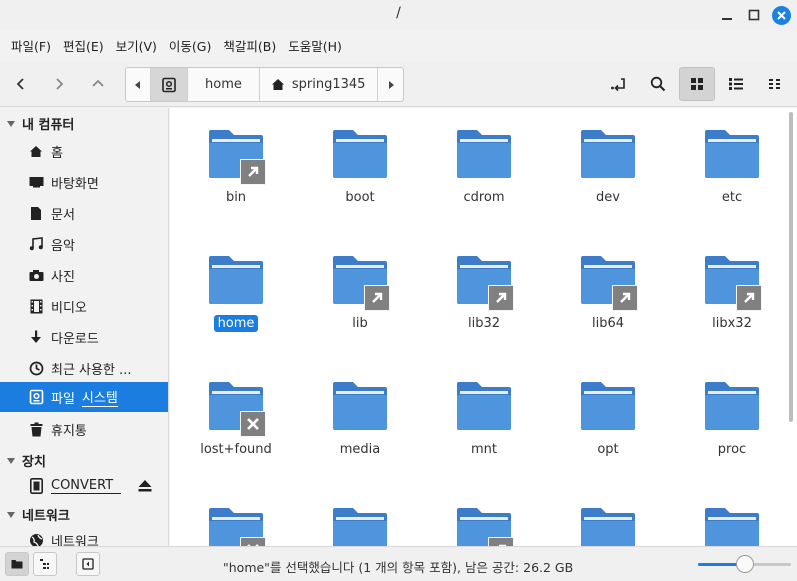 The width and height of the screenshot is (797, 581). I want to click on up-button, so click(98, 84).